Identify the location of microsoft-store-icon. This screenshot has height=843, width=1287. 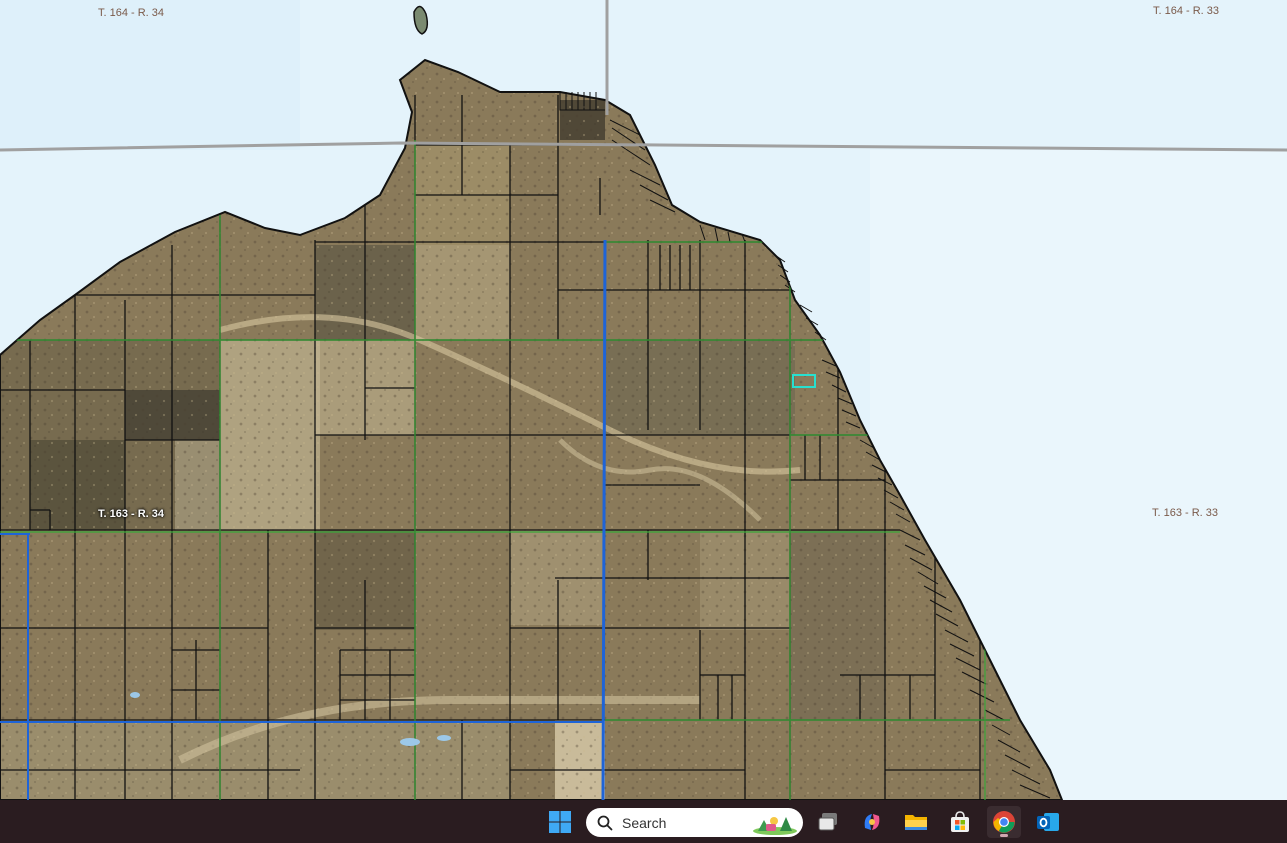
(960, 822).